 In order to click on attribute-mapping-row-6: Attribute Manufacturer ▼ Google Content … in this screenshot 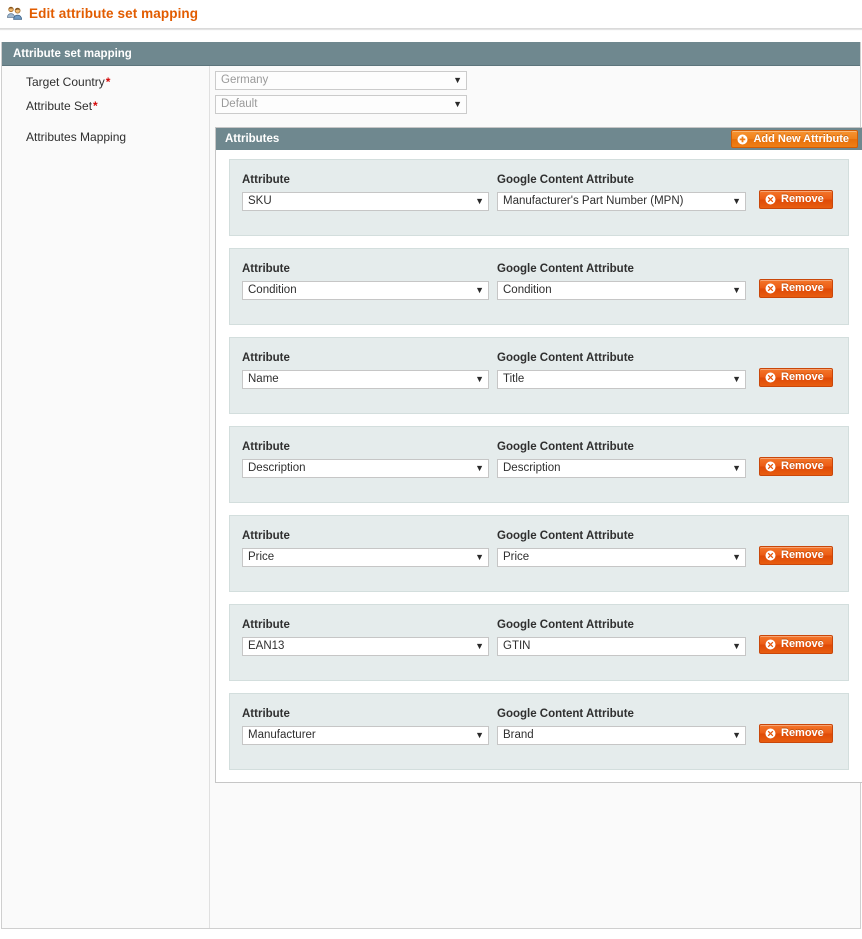, I will do `click(539, 731)`.